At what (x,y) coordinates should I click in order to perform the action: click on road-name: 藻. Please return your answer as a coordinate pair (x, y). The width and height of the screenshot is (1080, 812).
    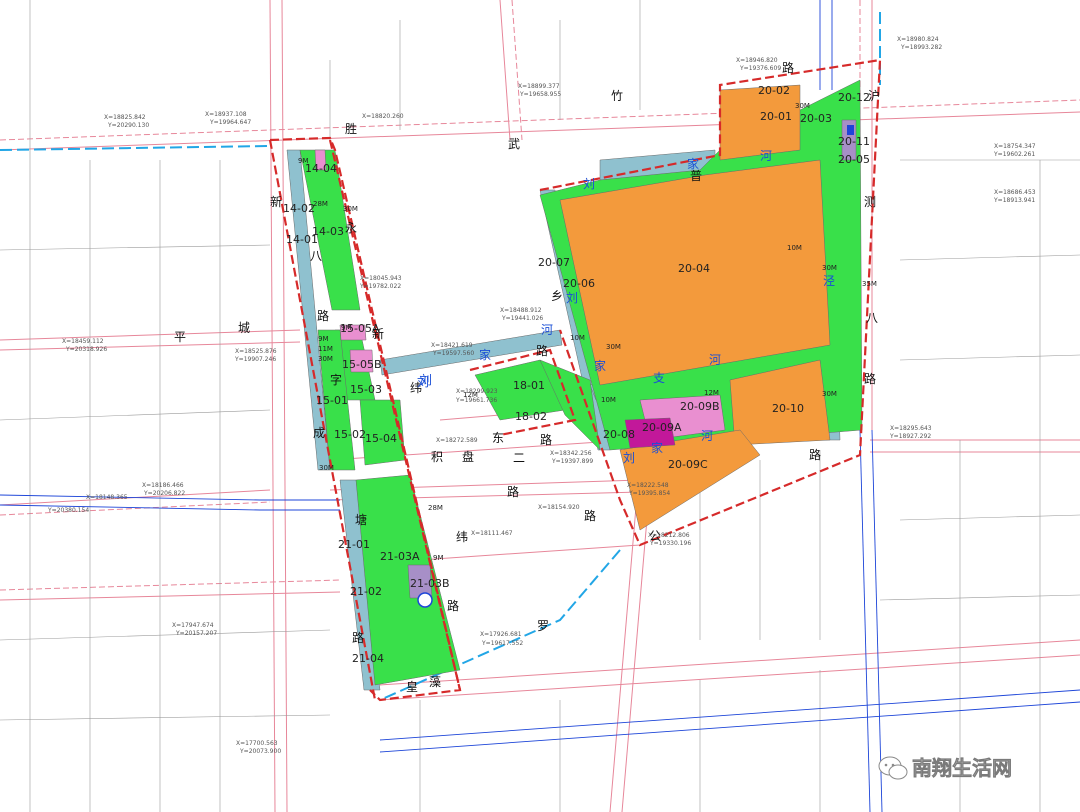
    Looking at the image, I should click on (435, 682).